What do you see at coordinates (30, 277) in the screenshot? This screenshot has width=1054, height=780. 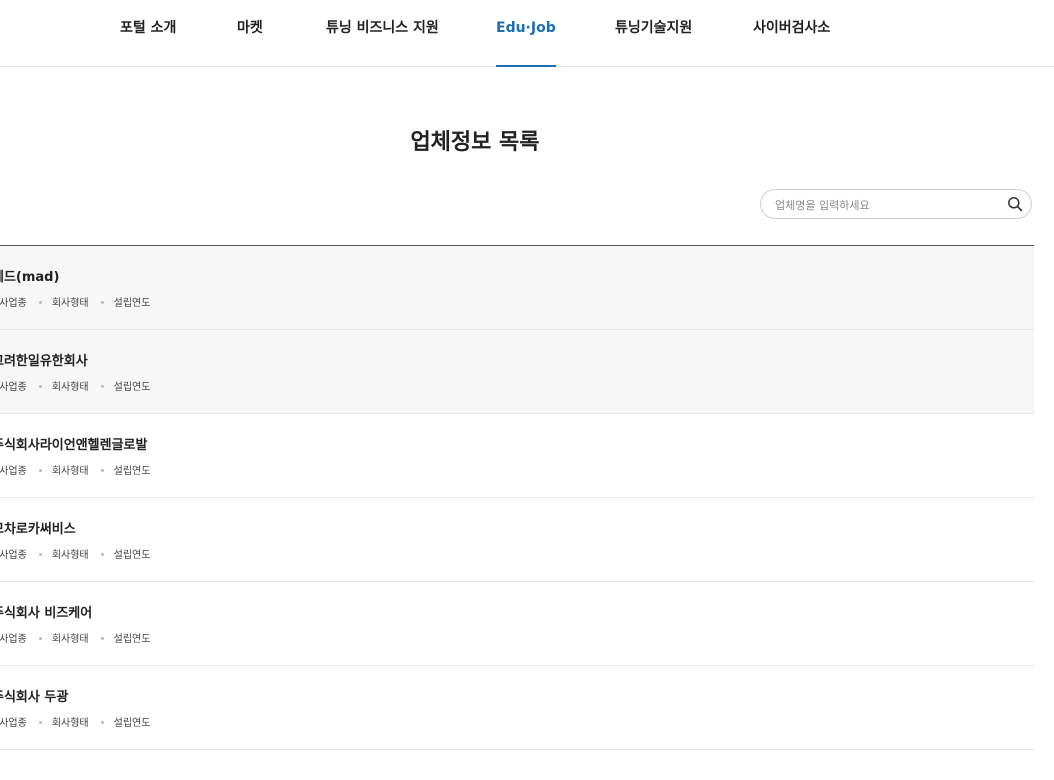 I see `company-name: 메드(mad)` at bounding box center [30, 277].